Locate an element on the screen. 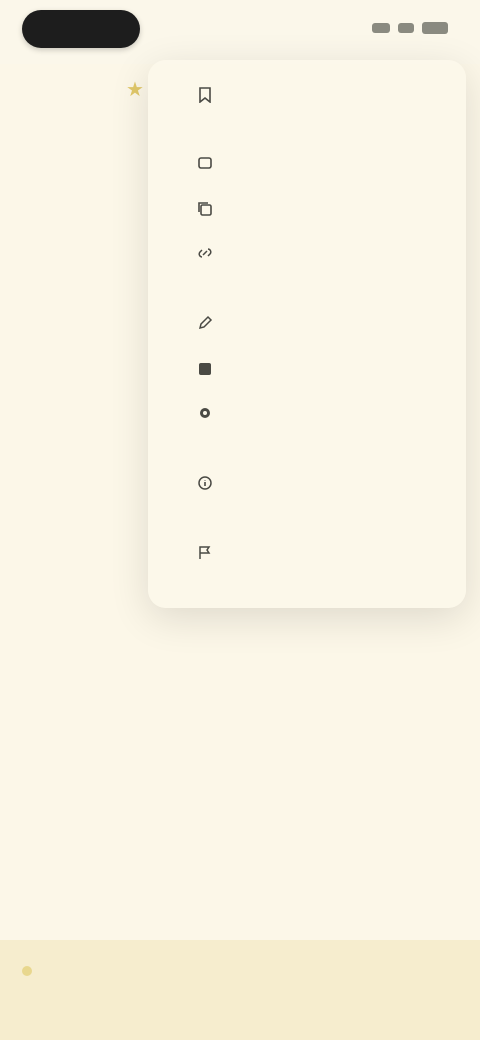 This screenshot has width=480, height=1040. status-icons is located at coordinates (410, 28).